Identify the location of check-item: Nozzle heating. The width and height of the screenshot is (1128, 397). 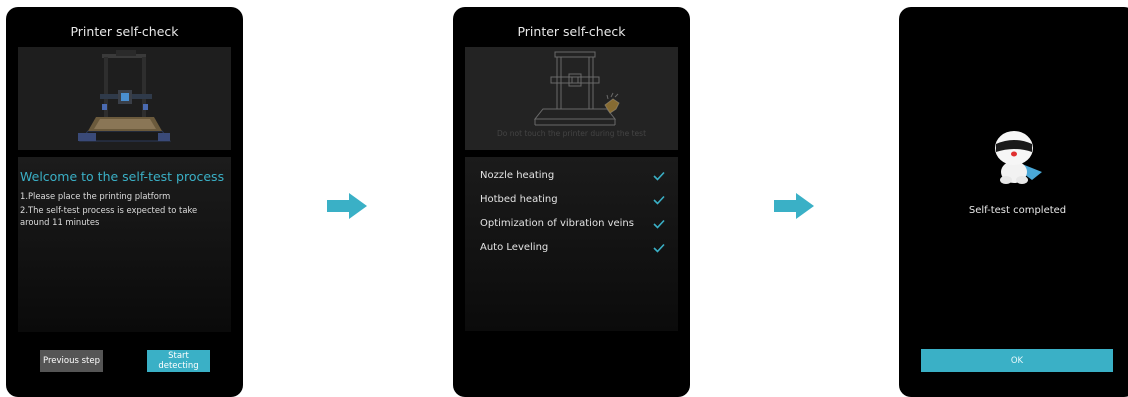
(572, 178).